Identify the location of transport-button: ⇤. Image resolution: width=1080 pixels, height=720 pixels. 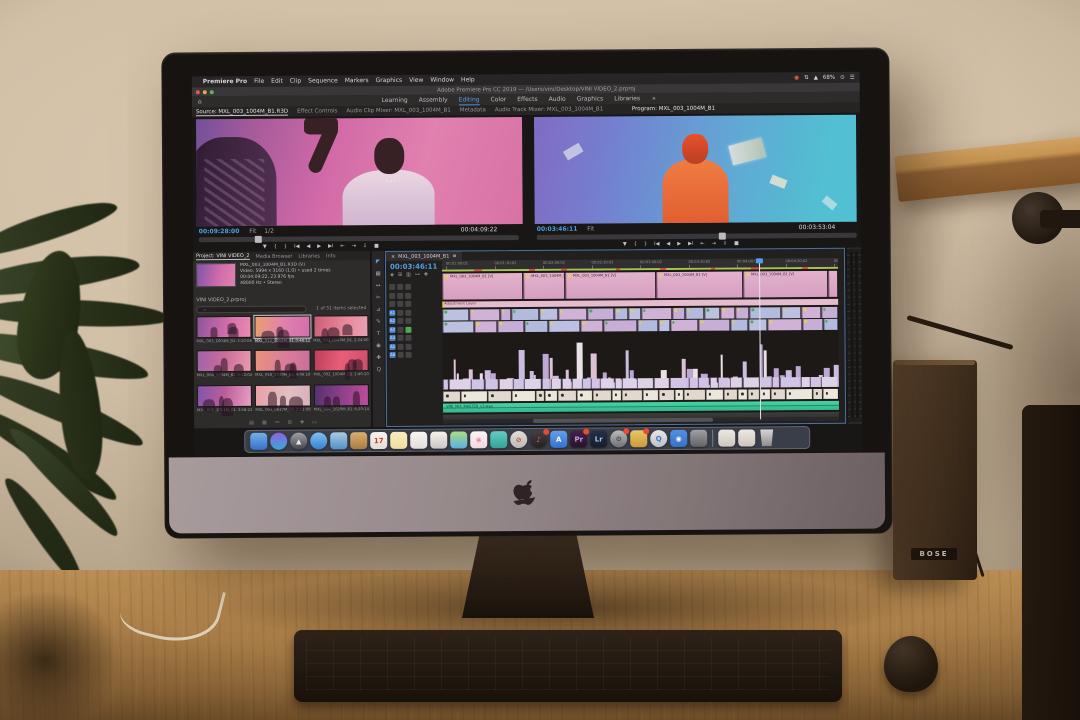
(342, 246).